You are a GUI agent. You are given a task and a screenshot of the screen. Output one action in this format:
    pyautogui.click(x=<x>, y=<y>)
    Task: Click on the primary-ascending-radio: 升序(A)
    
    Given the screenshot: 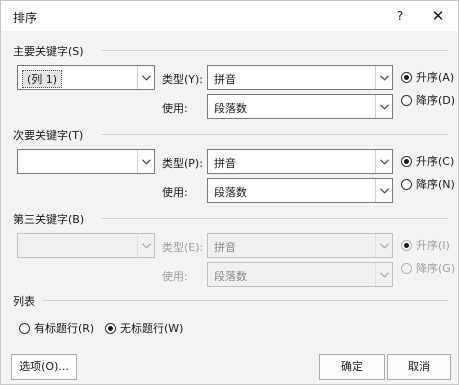 What is the action you would take?
    pyautogui.click(x=427, y=77)
    